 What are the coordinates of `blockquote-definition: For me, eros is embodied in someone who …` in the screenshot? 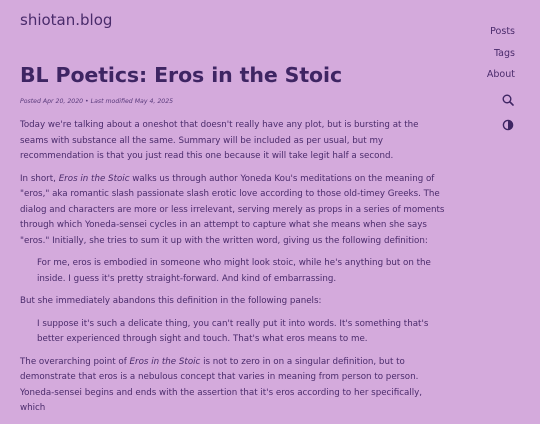 It's located at (241, 271).